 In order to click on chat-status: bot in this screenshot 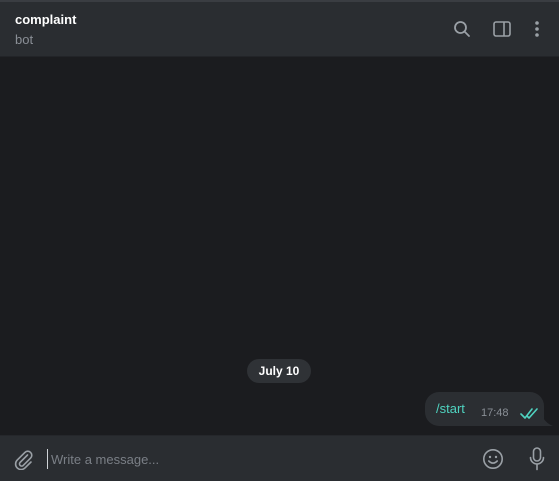, I will do `click(24, 39)`.